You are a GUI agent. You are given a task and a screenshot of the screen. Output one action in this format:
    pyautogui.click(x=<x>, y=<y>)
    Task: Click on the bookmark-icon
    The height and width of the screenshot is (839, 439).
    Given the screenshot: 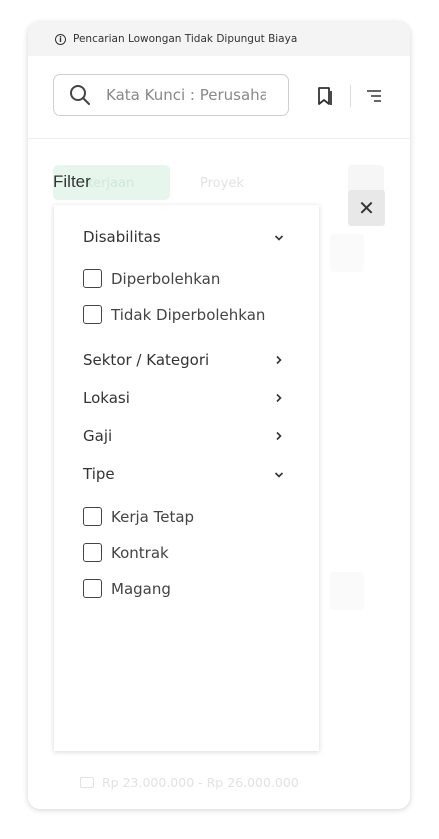 What is the action you would take?
    pyautogui.click(x=325, y=96)
    